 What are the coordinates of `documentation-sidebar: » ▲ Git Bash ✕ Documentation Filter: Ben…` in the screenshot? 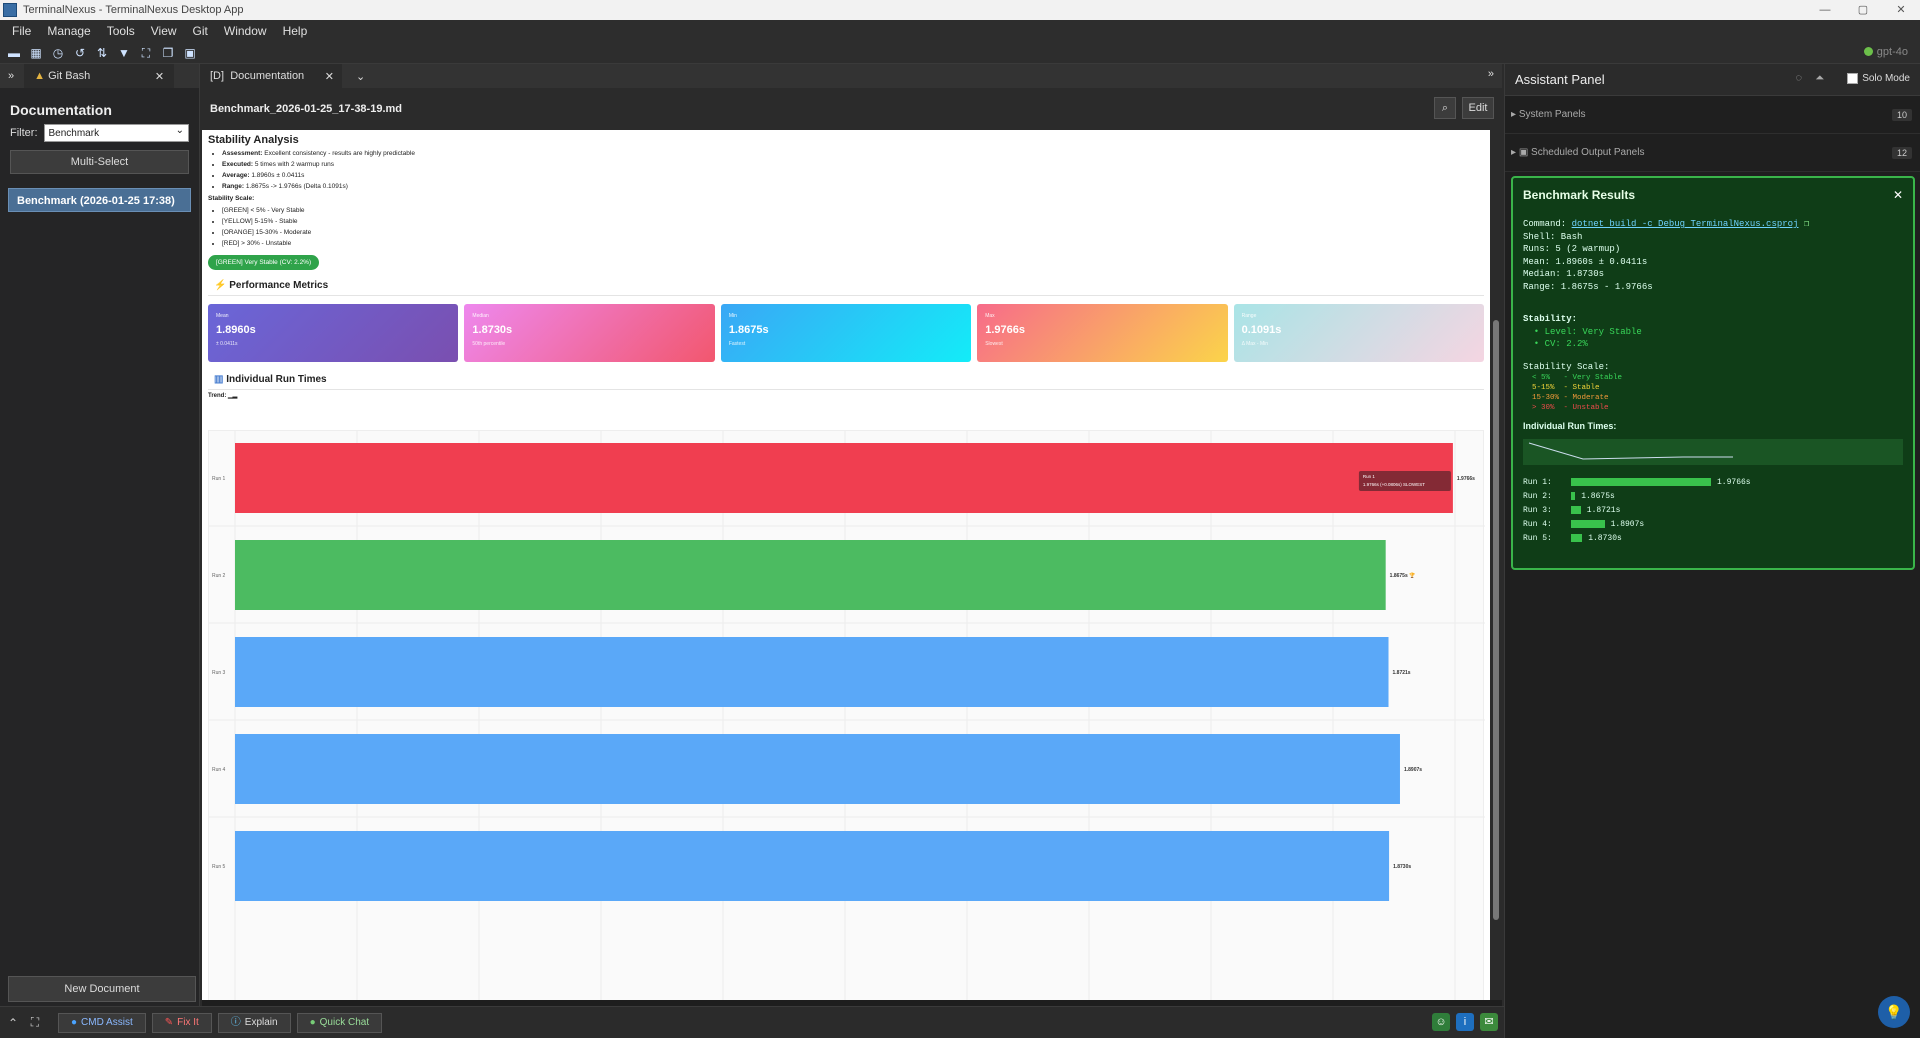 It's located at (100, 535).